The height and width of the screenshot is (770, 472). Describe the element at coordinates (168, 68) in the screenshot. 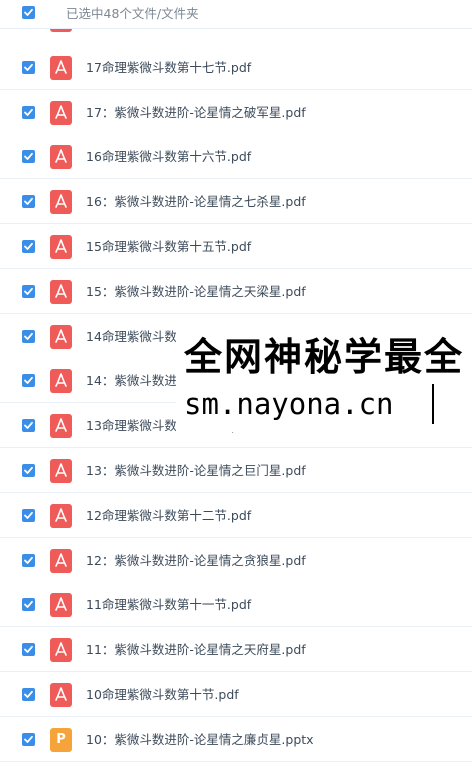

I see `file-name: 17命理紫微斗数第十七节.pdf` at that location.